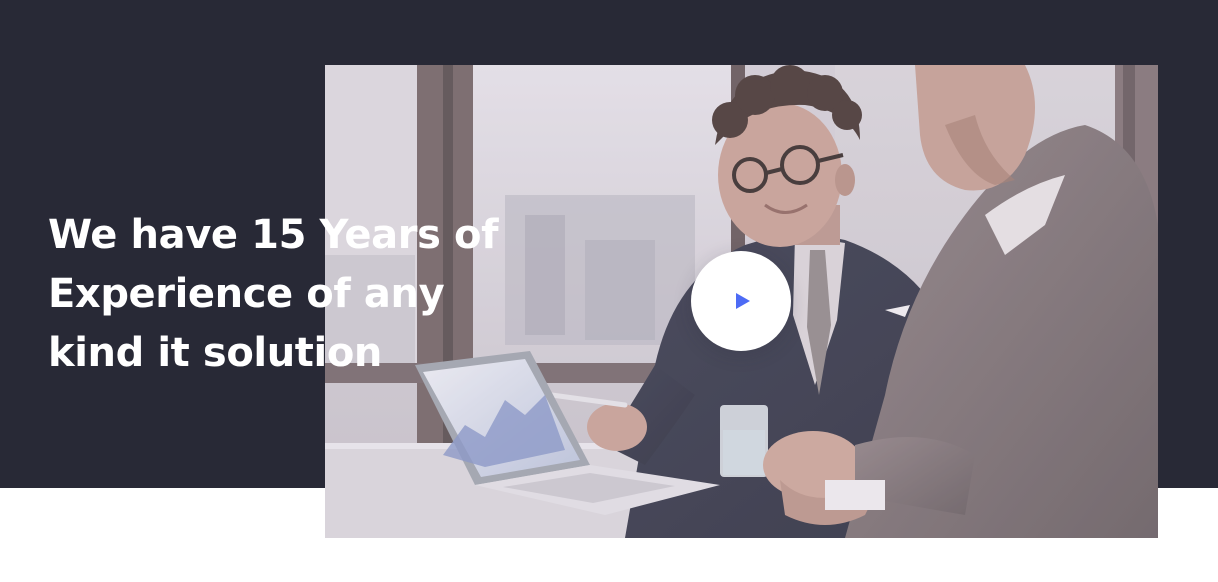  What do you see at coordinates (273, 235) in the screenshot?
I see `headline-line-1: We have 15 Years of` at bounding box center [273, 235].